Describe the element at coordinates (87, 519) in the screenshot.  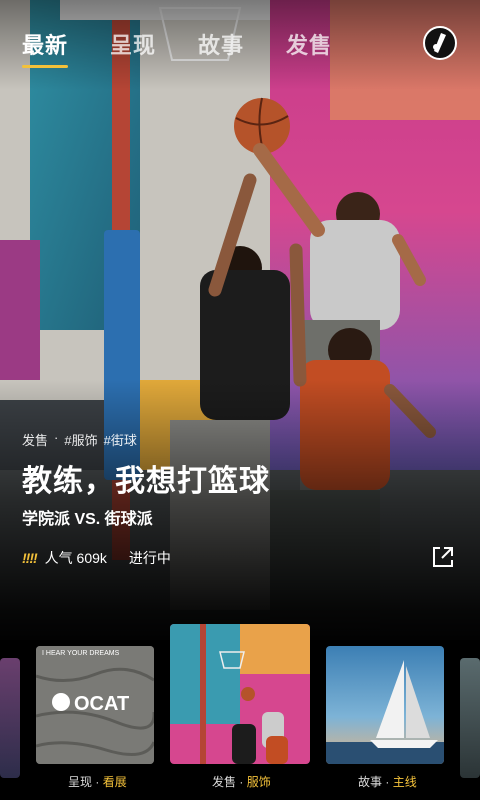
I see `hero-subtitle: 学院派 VS. 街球派` at that location.